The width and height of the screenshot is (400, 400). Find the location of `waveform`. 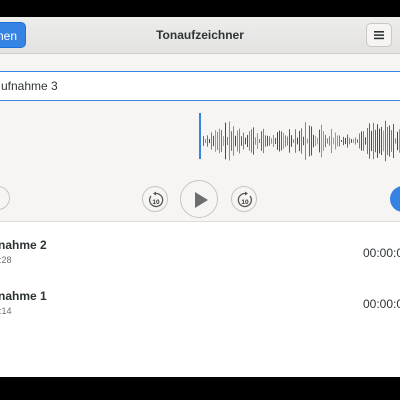

waveform is located at coordinates (299, 137).